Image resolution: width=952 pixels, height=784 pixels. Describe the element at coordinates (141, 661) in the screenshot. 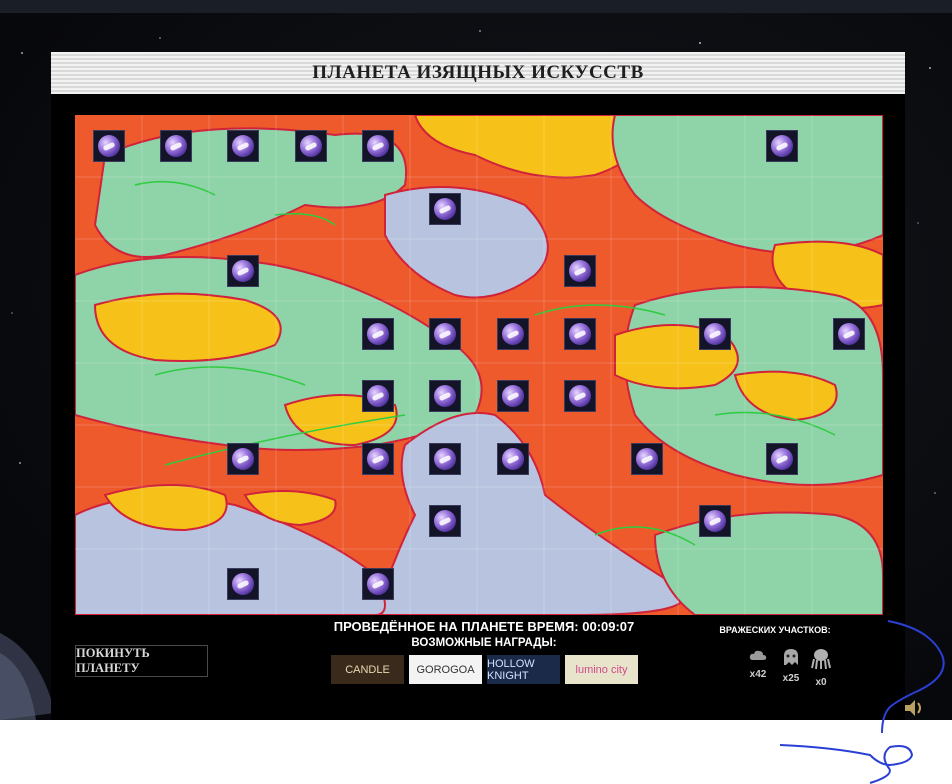

I see `leave-planet-button: ПОКИНУТЬ ПЛАНЕТУ` at that location.